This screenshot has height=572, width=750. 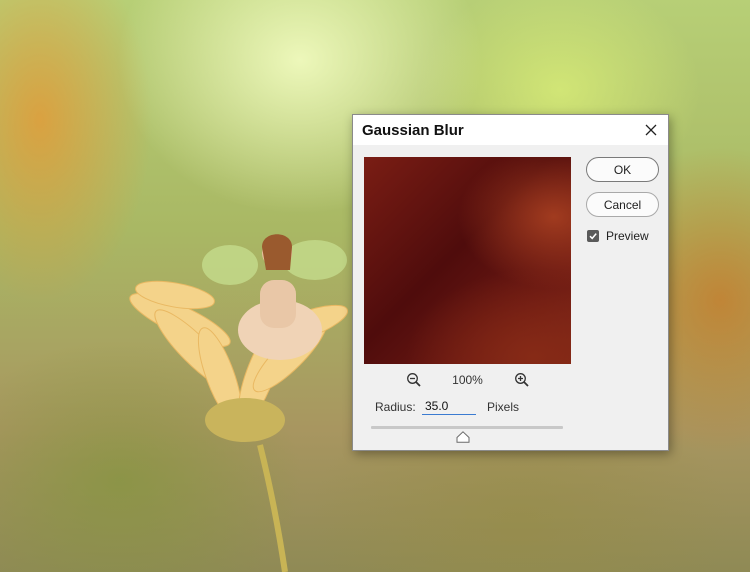 What do you see at coordinates (467, 260) in the screenshot?
I see `blur-preview-area` at bounding box center [467, 260].